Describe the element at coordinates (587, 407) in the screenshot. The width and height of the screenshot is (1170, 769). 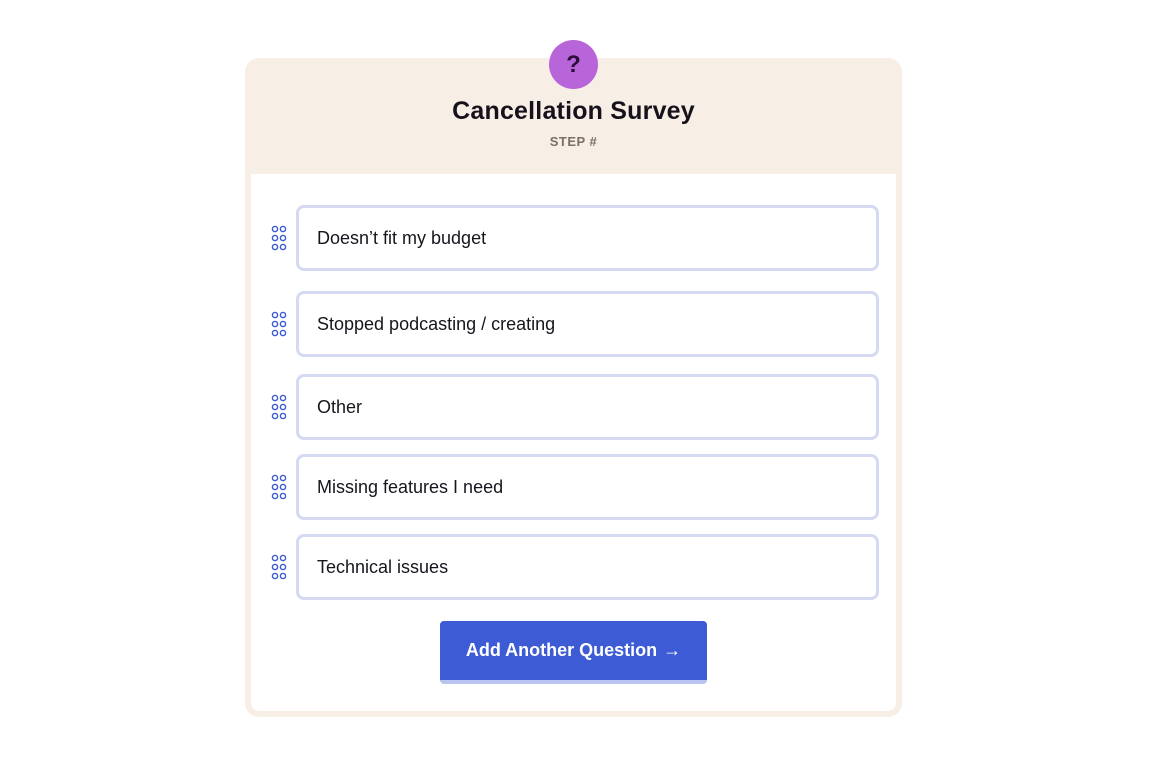
I see `survey-option: Other` at that location.